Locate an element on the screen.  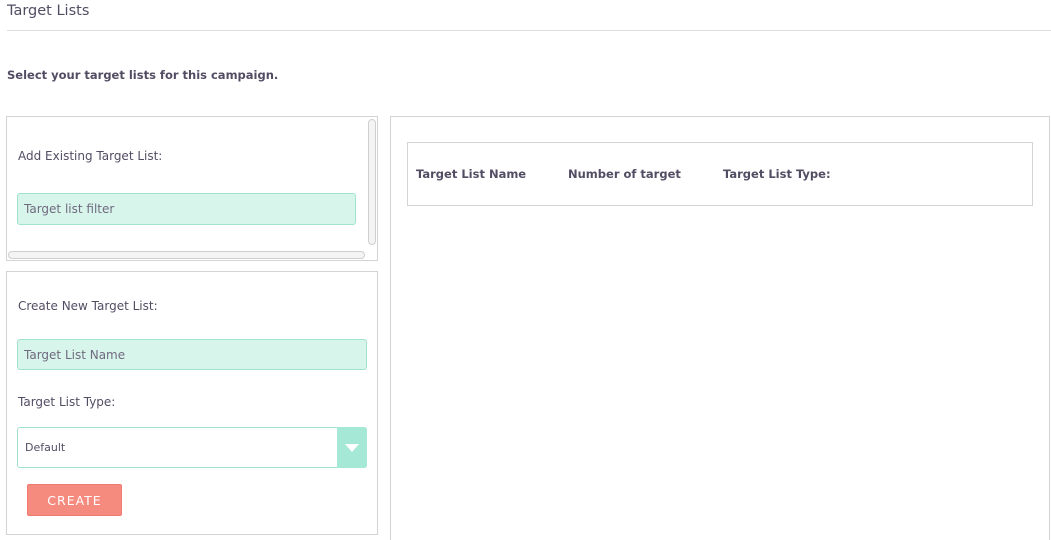
column-header-count: Number of target is located at coordinates (624, 174).